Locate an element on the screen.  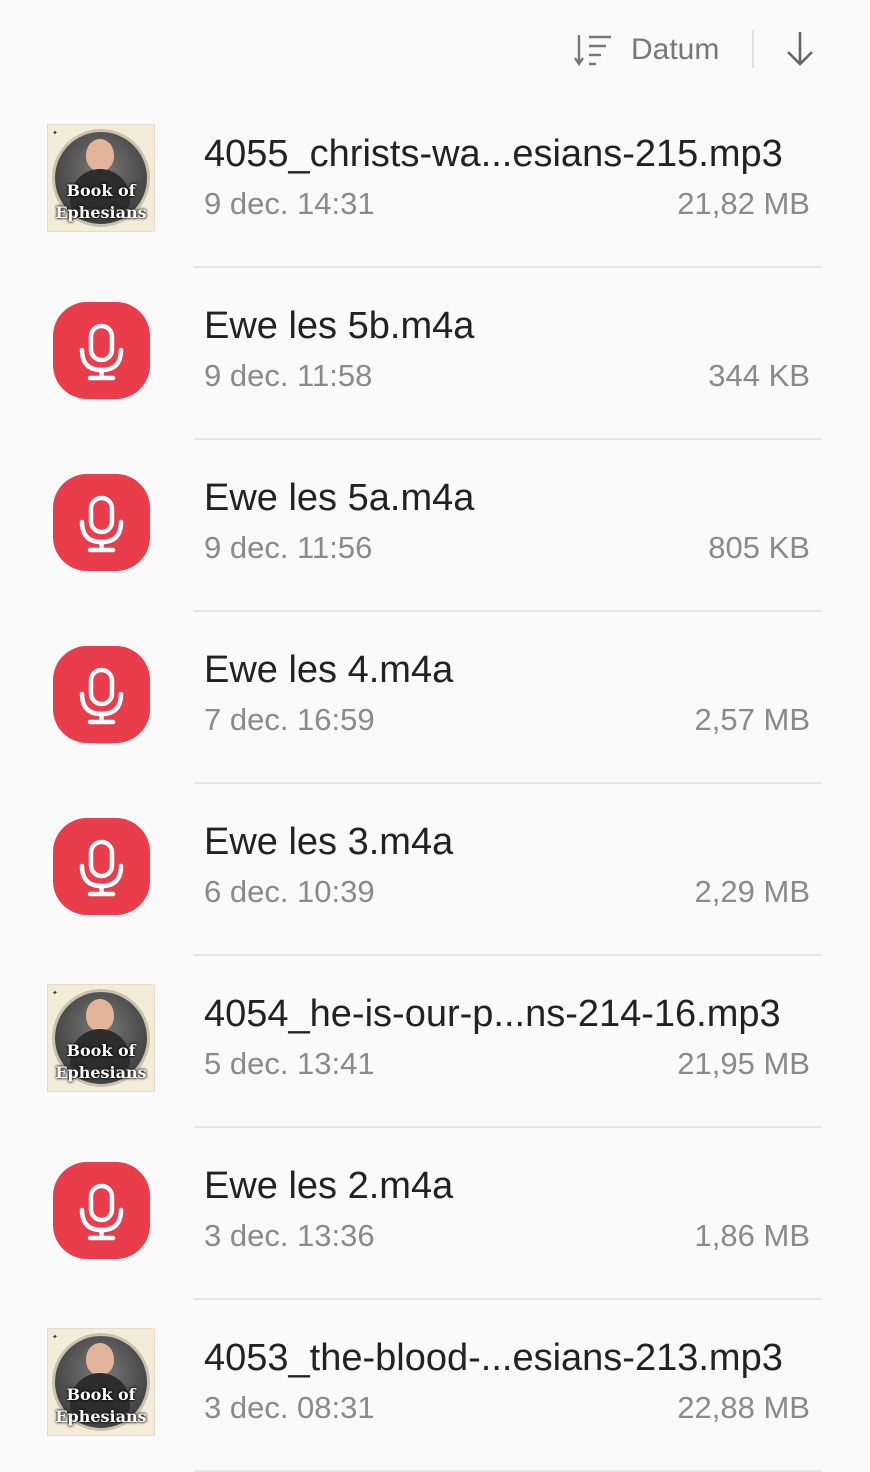
file-name: Ewe les 5a.m4a is located at coordinates (339, 498).